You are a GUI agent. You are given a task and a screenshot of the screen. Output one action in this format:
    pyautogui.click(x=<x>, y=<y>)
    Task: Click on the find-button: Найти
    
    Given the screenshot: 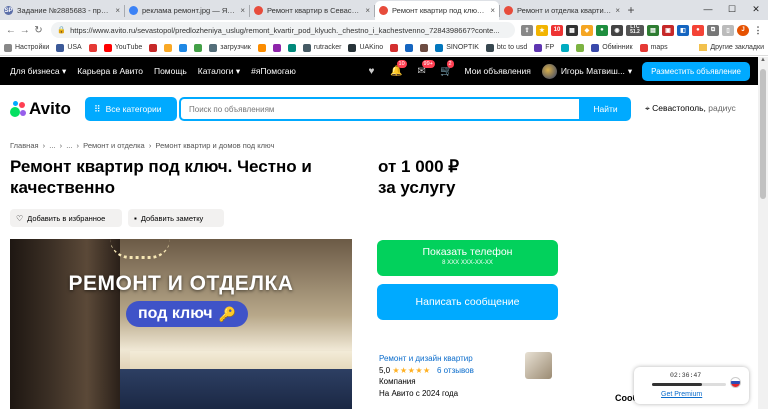 What is the action you would take?
    pyautogui.click(x=605, y=109)
    